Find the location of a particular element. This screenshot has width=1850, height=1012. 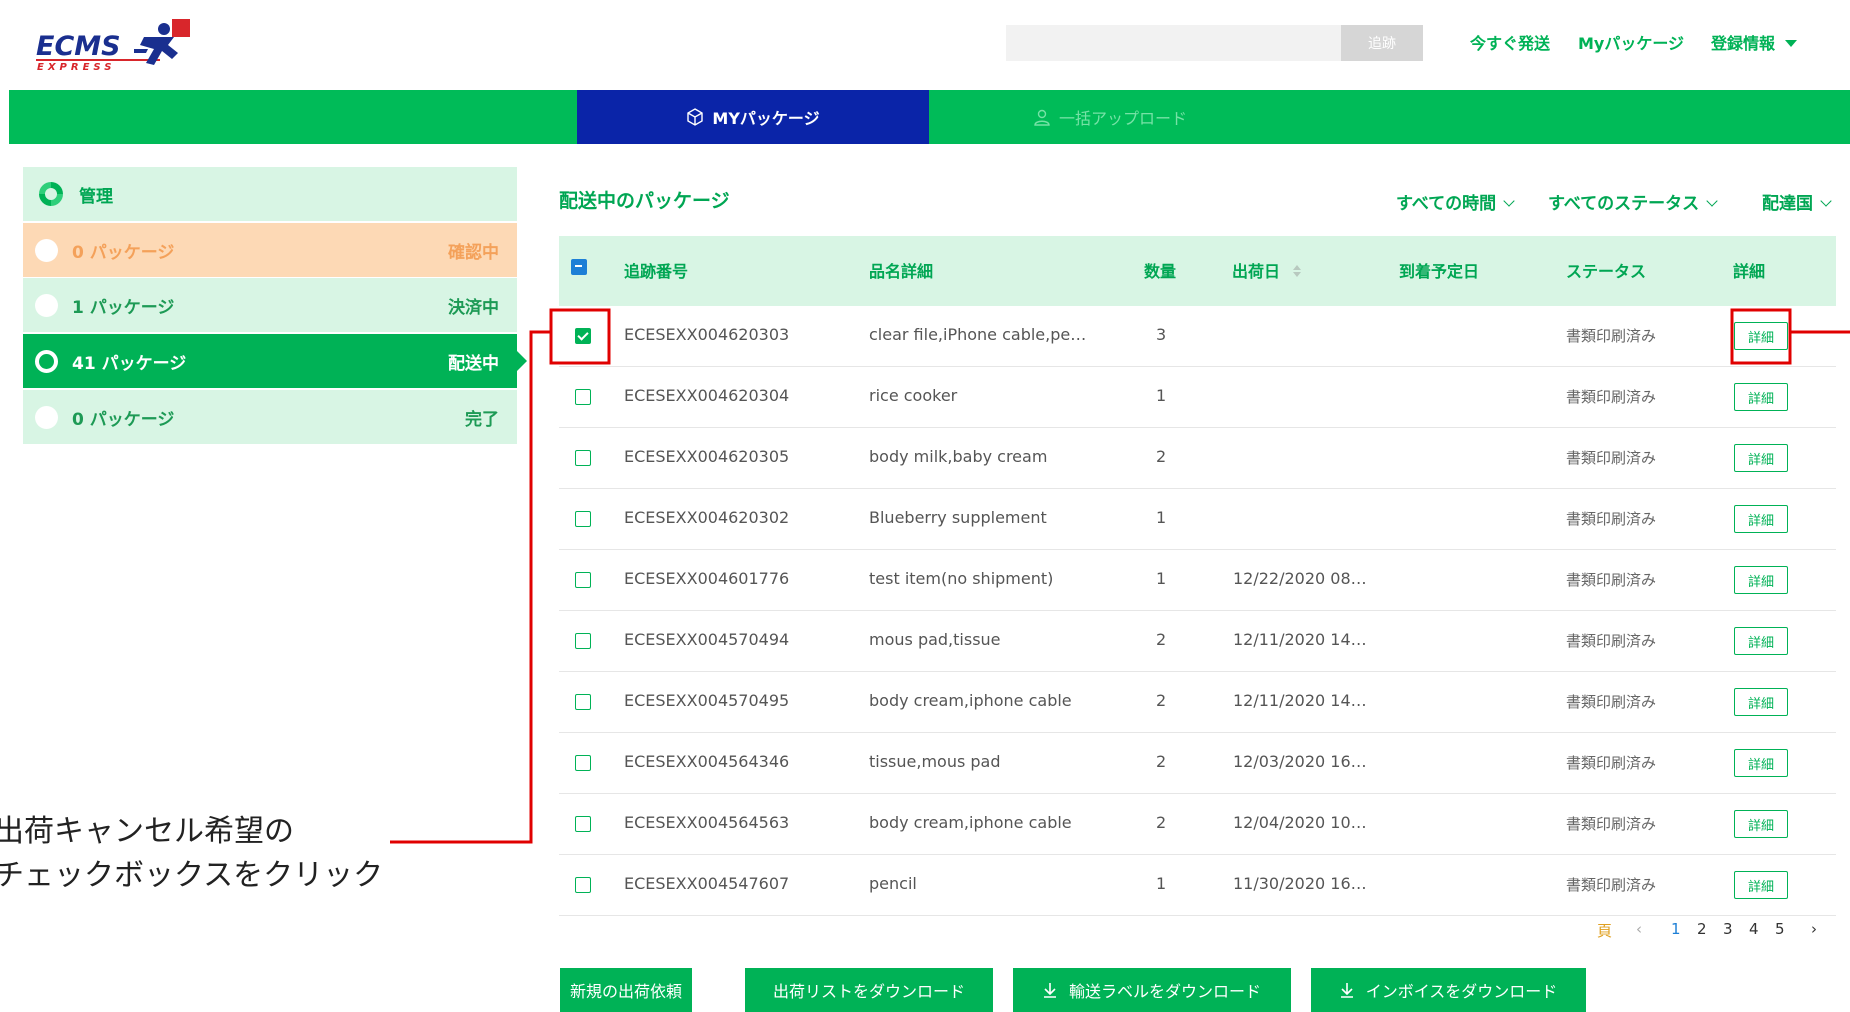

column-header-tracking: 追跡番号 is located at coordinates (656, 271).